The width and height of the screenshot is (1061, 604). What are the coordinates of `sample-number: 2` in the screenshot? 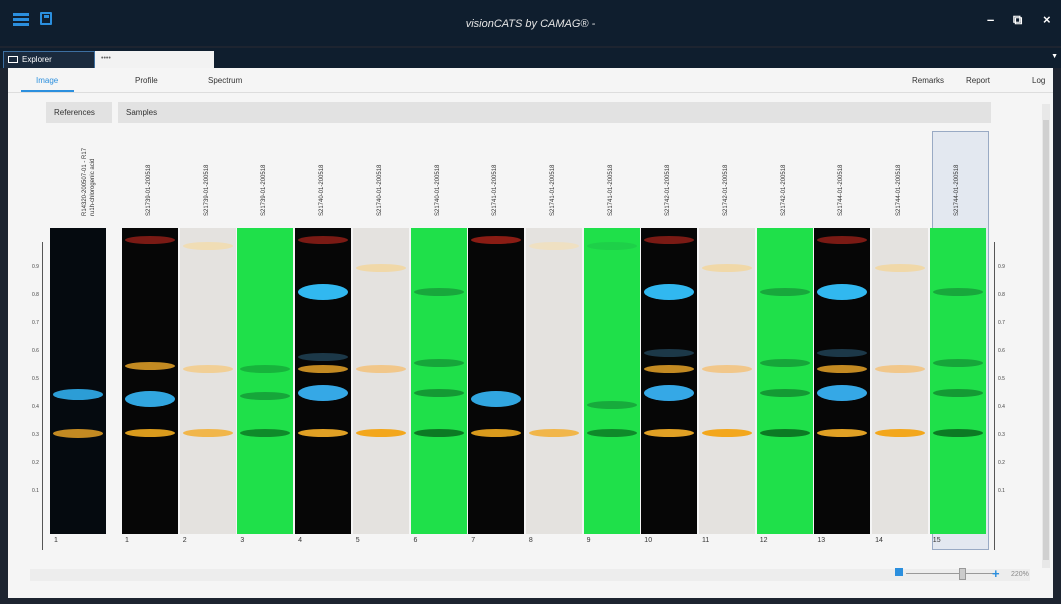 It's located at (184, 540).